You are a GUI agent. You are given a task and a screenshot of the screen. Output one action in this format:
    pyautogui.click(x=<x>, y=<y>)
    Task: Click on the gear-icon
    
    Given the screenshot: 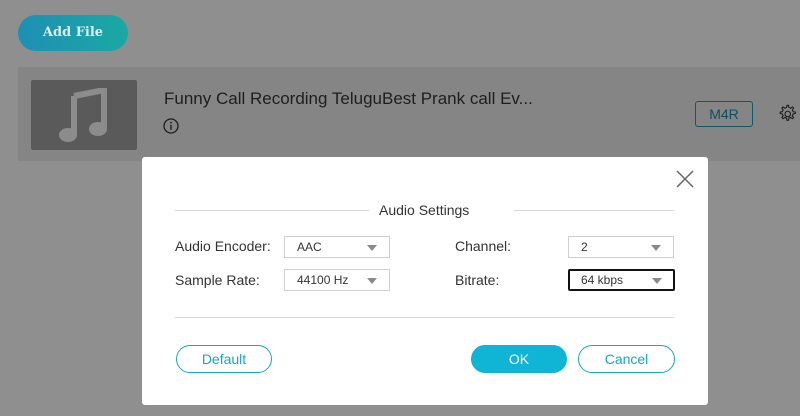 What is the action you would take?
    pyautogui.click(x=787, y=114)
    